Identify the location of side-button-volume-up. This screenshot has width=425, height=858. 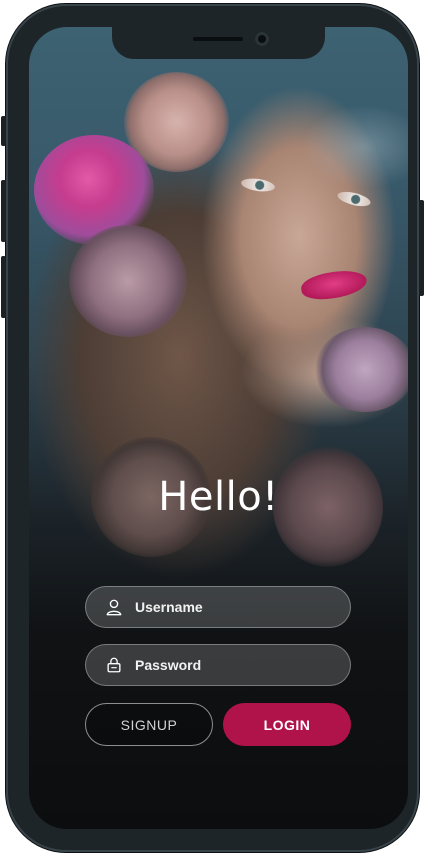
(3, 211).